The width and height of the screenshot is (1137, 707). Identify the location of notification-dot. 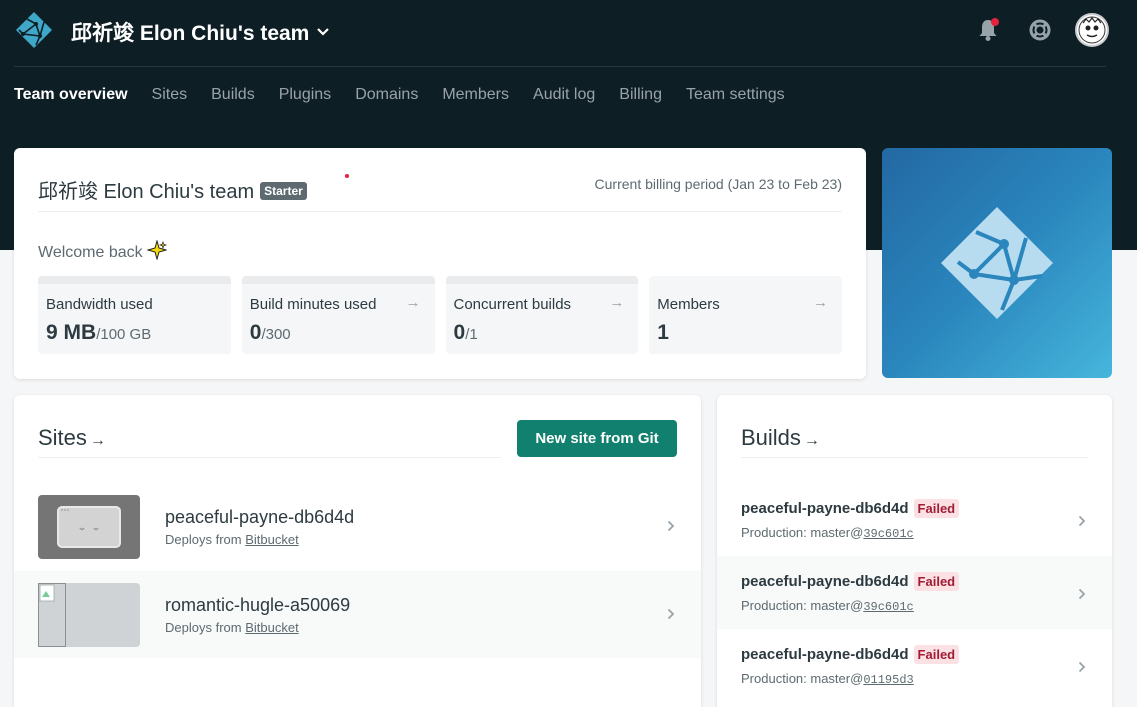
(995, 22).